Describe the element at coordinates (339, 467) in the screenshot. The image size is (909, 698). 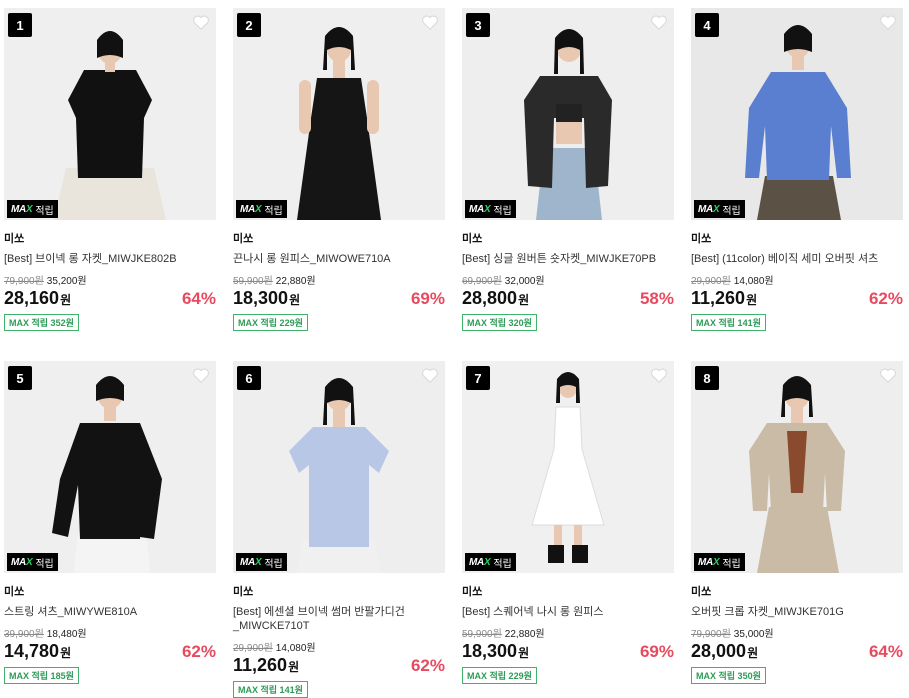
I see `product-image: 6 MAX 적립` at that location.